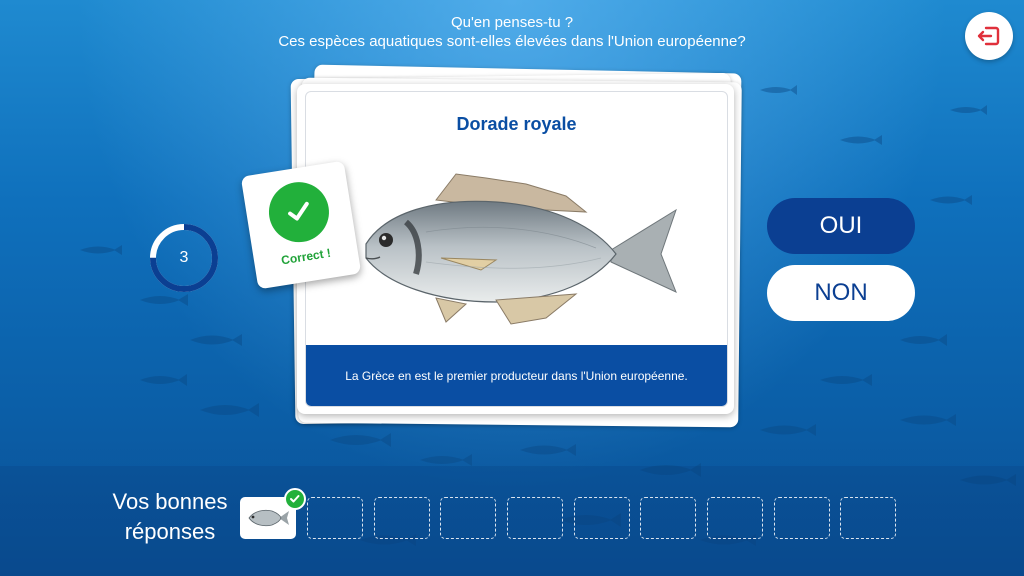  I want to click on countdown-timer: 3, so click(184, 258).